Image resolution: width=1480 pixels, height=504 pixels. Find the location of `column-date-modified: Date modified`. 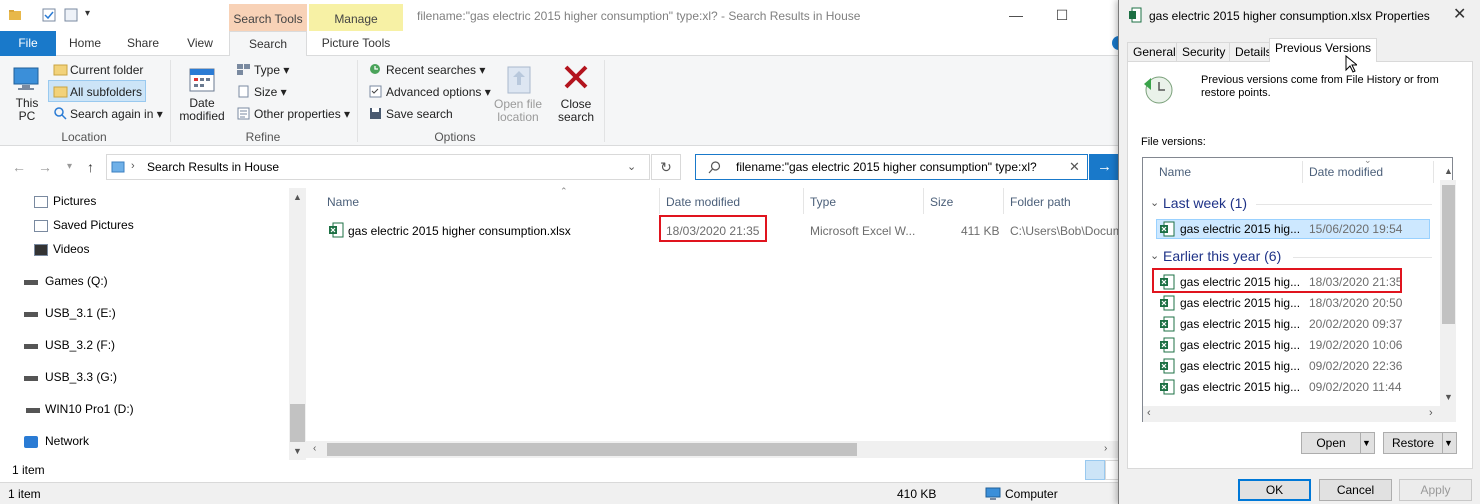

column-date-modified: Date modified is located at coordinates (703, 202).